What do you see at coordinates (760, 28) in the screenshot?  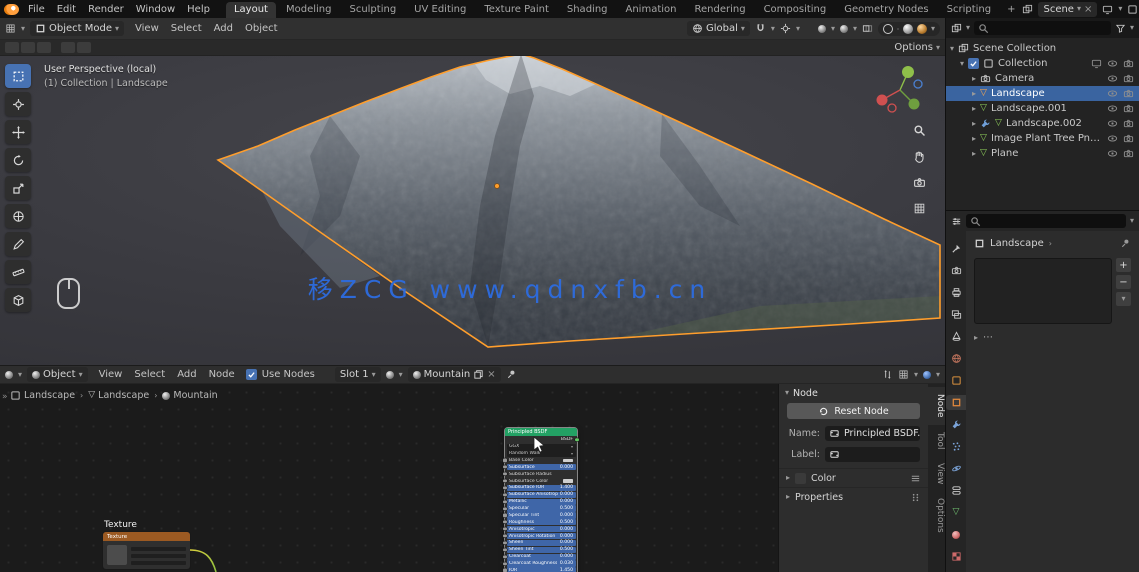 I see `snap-magnet-icon` at bounding box center [760, 28].